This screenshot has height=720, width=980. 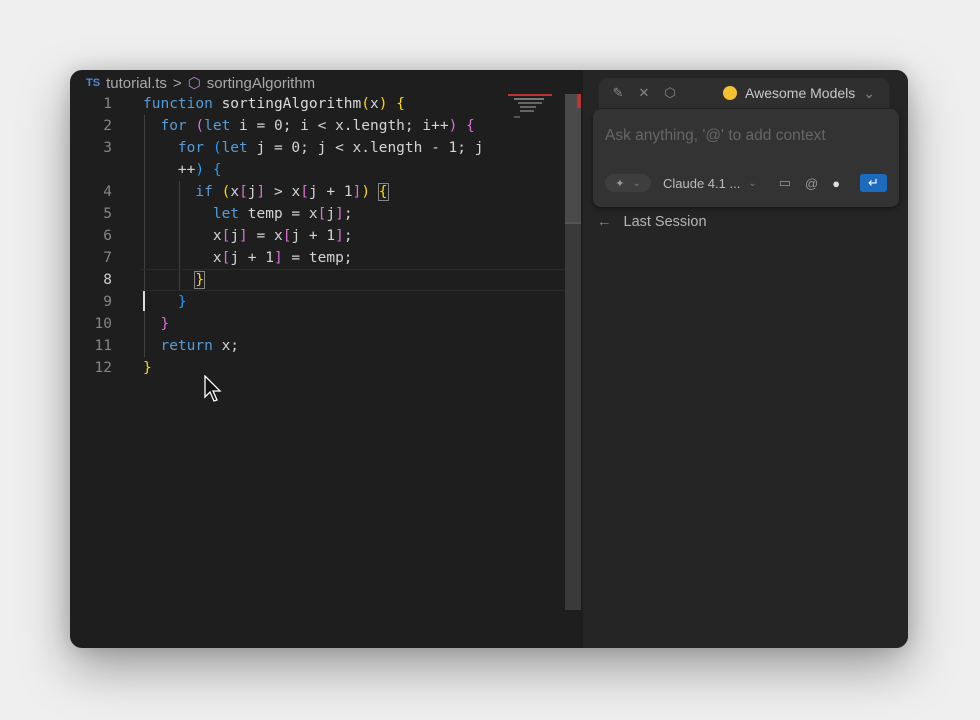 What do you see at coordinates (265, 236) in the screenshot?
I see `code-token: = x` at bounding box center [265, 236].